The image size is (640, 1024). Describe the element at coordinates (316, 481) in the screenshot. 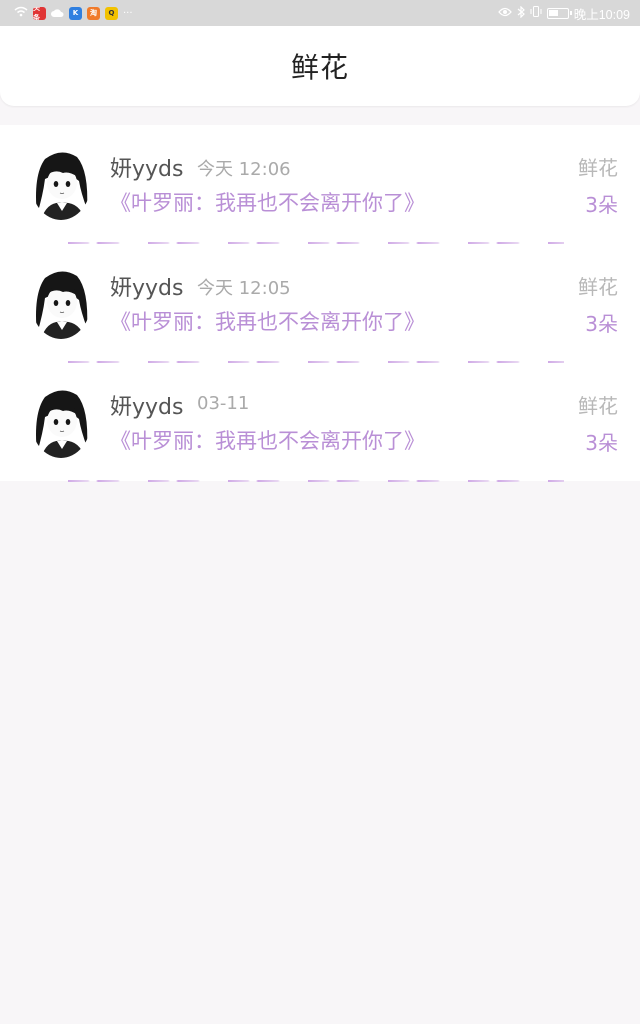

I see `divider` at that location.